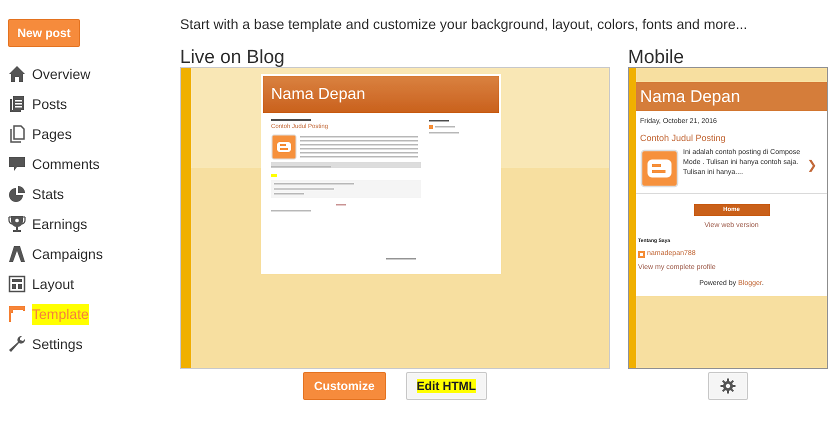 The height and width of the screenshot is (422, 835). Describe the element at coordinates (17, 284) in the screenshot. I see `layout-icon` at that location.